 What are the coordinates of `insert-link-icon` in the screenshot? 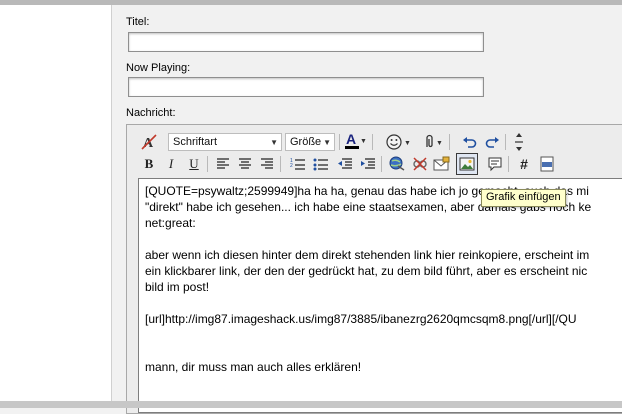 It's located at (397, 164).